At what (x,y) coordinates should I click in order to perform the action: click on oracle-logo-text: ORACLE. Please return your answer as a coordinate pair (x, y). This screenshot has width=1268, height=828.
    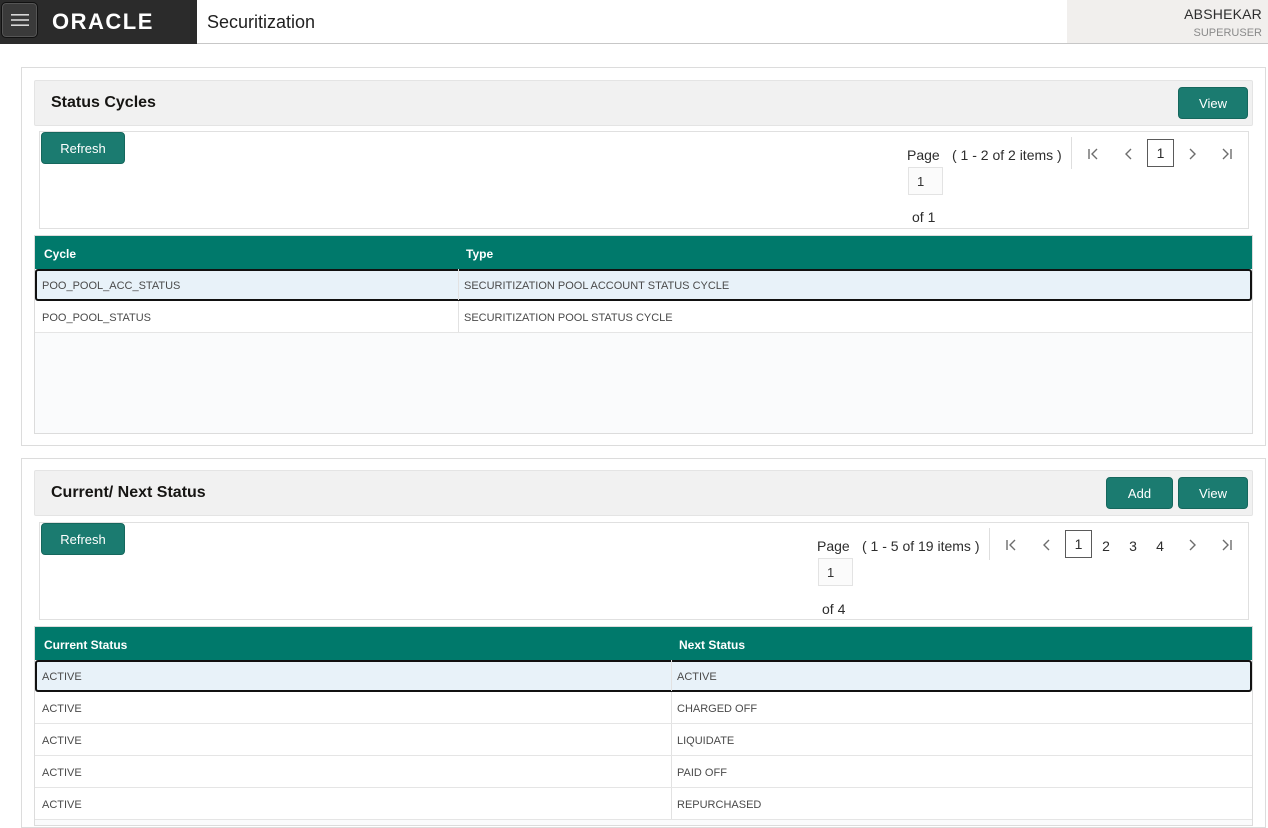
    Looking at the image, I should click on (103, 21).